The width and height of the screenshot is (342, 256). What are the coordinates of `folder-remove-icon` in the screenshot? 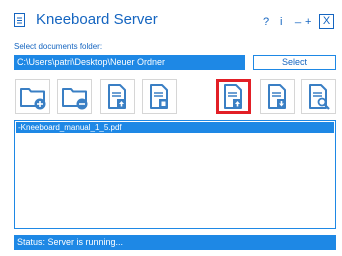 It's located at (75, 99).